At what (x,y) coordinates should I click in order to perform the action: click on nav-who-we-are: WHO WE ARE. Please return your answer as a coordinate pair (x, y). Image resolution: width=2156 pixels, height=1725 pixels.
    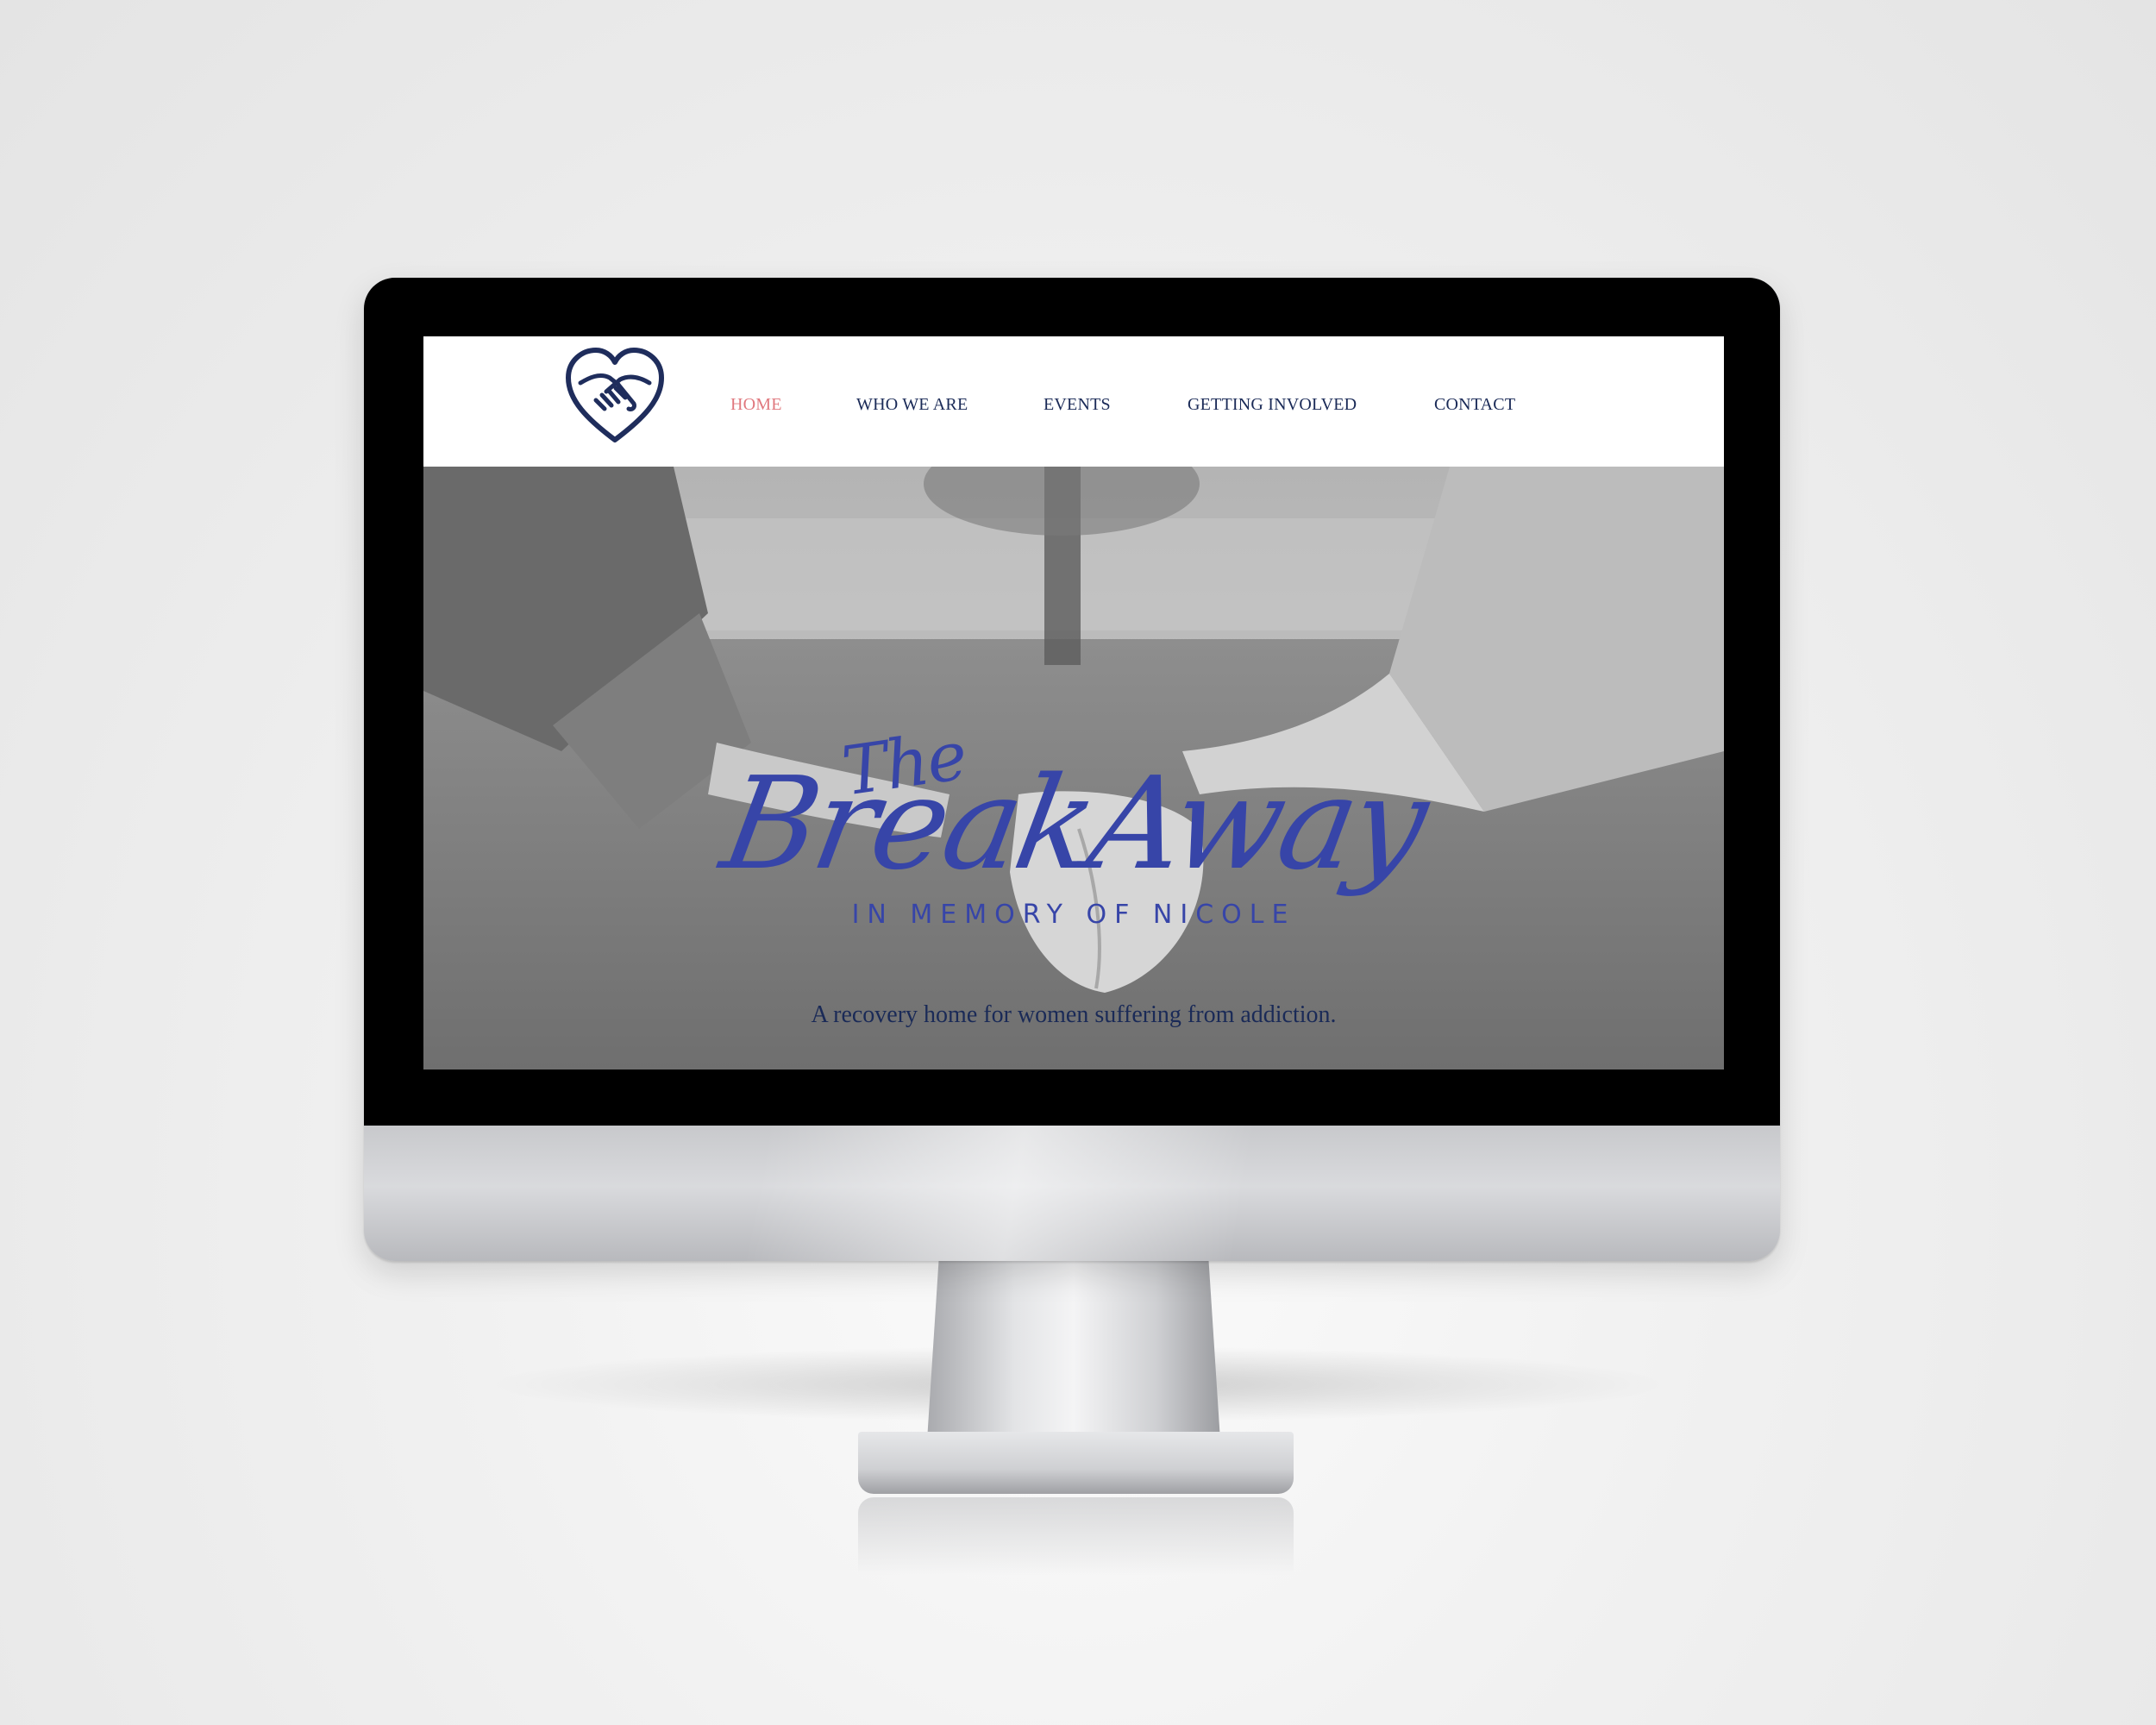
    Looking at the image, I should click on (912, 405).